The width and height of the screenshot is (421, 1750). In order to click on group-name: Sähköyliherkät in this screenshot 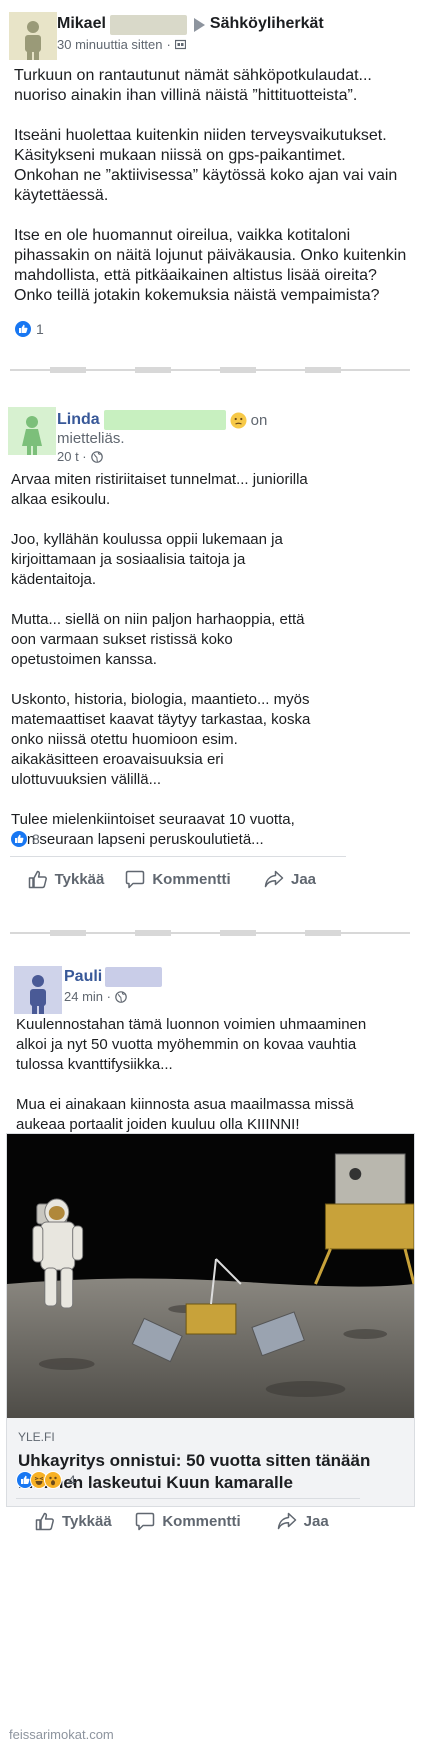, I will do `click(267, 24)`.